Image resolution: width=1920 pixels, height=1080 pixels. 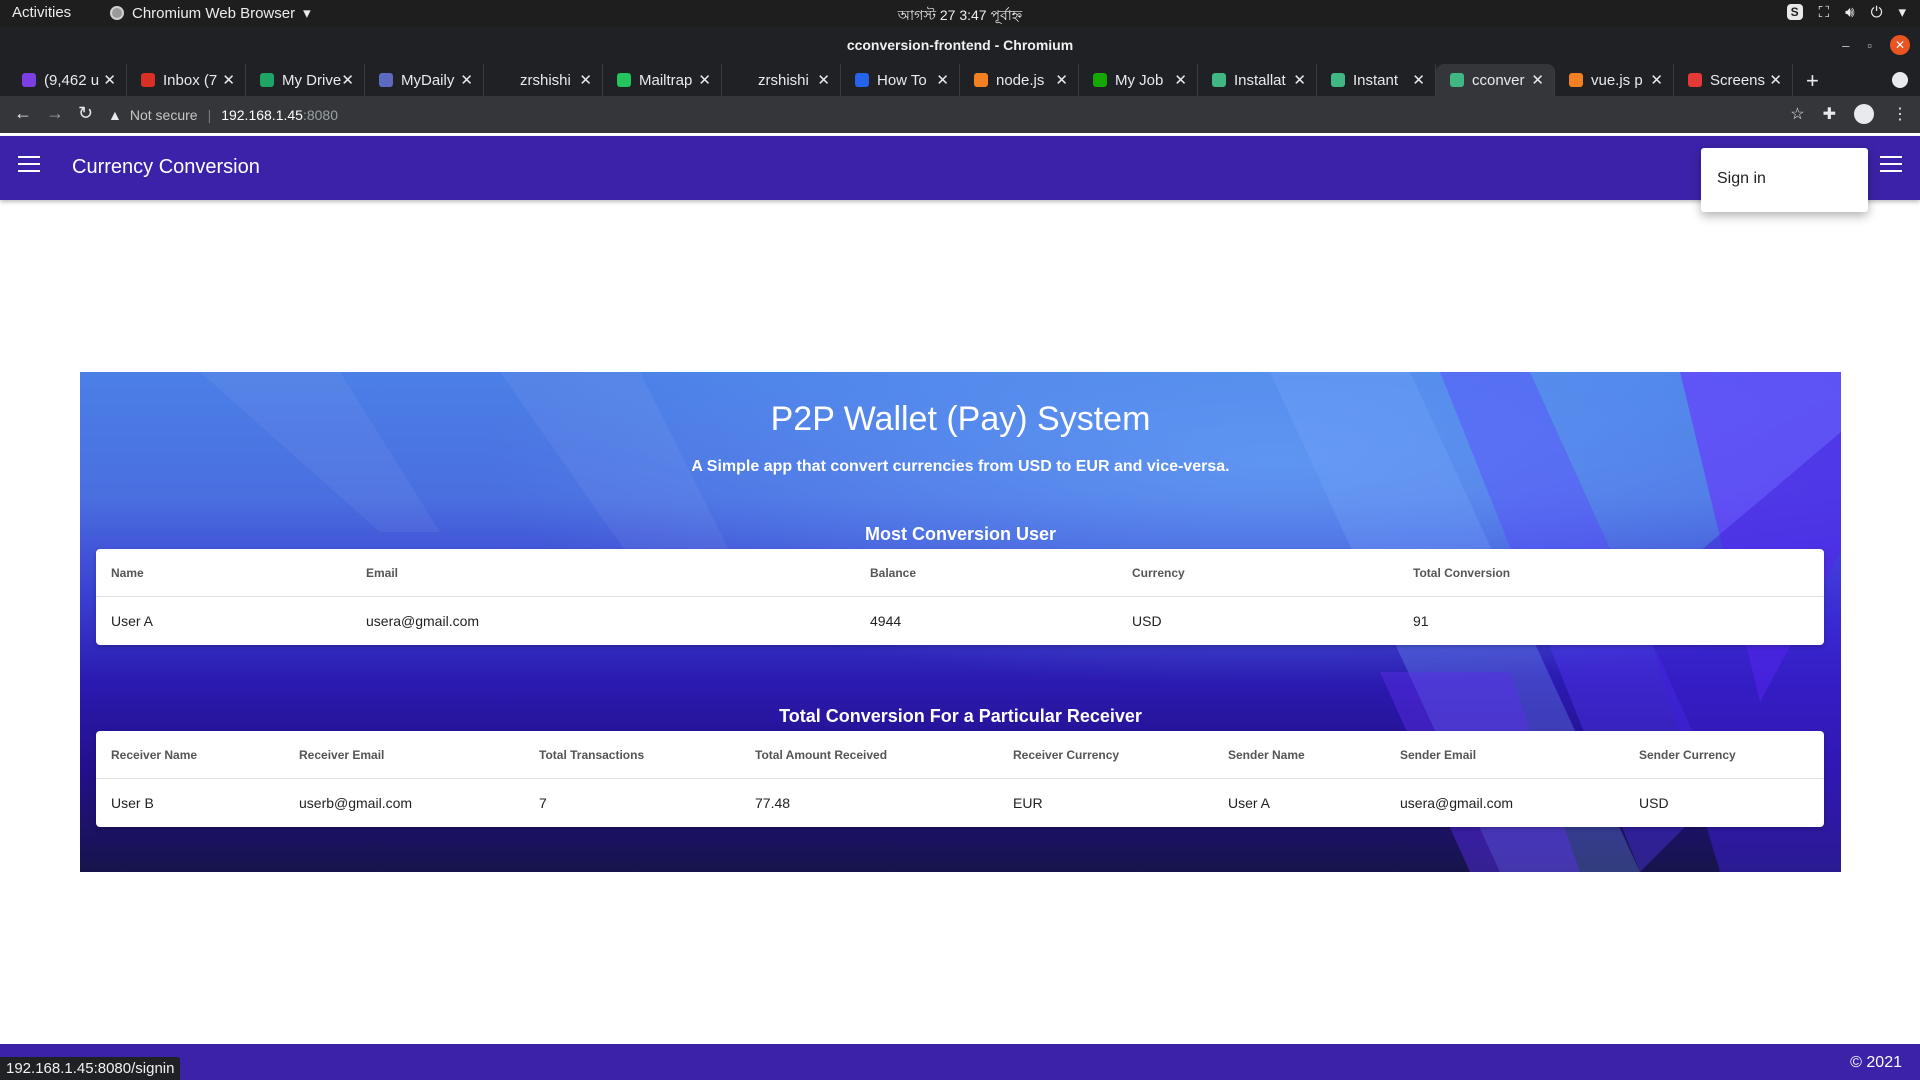 I want to click on table-row: User A usera@gmail.com 4944 USD 91, so click(x=960, y=621).